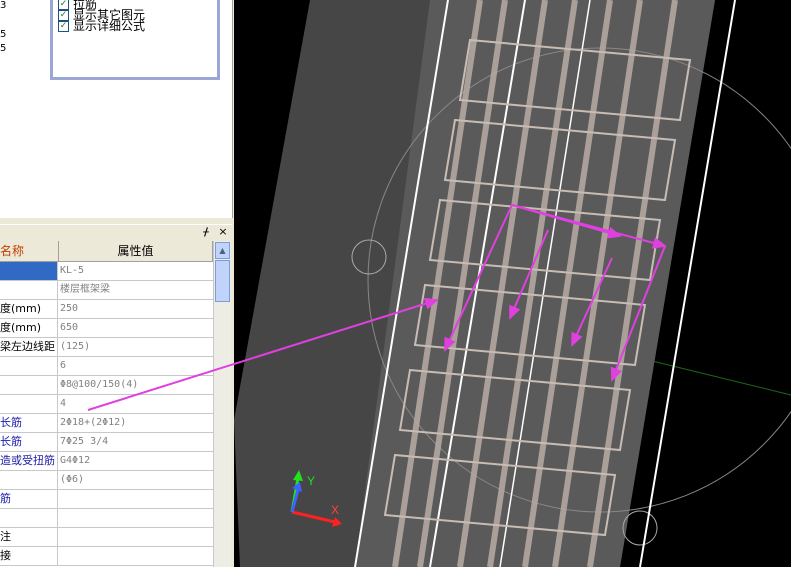  Describe the element at coordinates (223, 232) in the screenshot. I see `close-icon: ×` at that location.